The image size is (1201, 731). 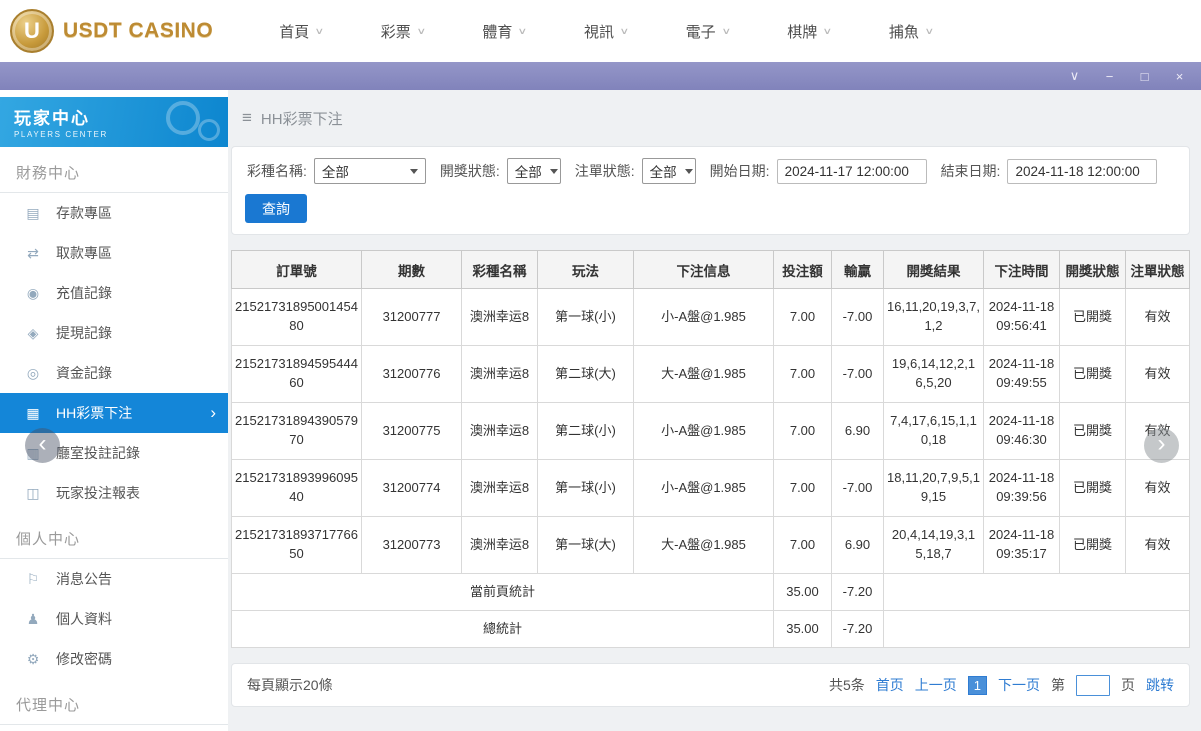 I want to click on window-minimize-button: −, so click(x=1109, y=76).